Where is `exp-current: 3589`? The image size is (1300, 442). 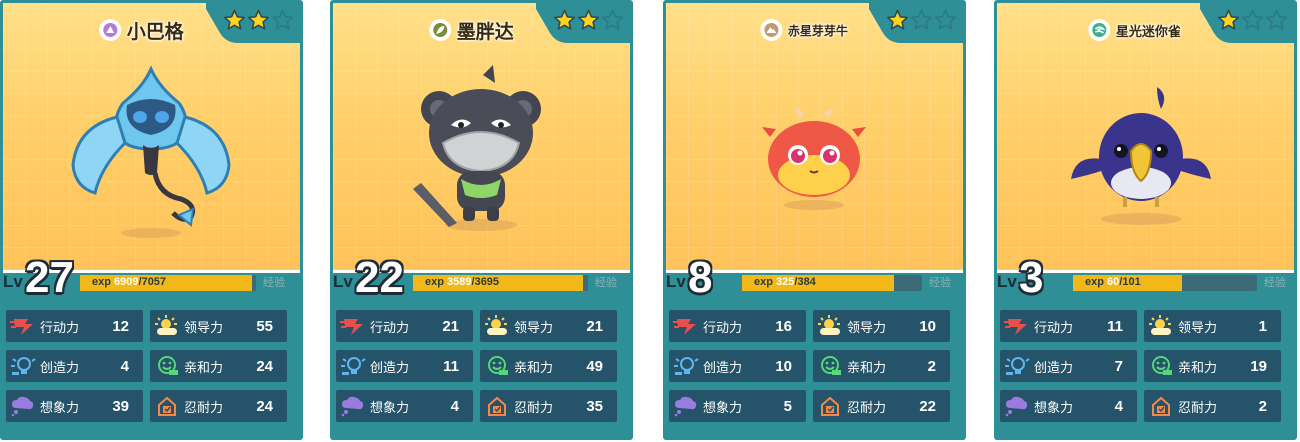
exp-current: 3589 is located at coordinates (459, 282).